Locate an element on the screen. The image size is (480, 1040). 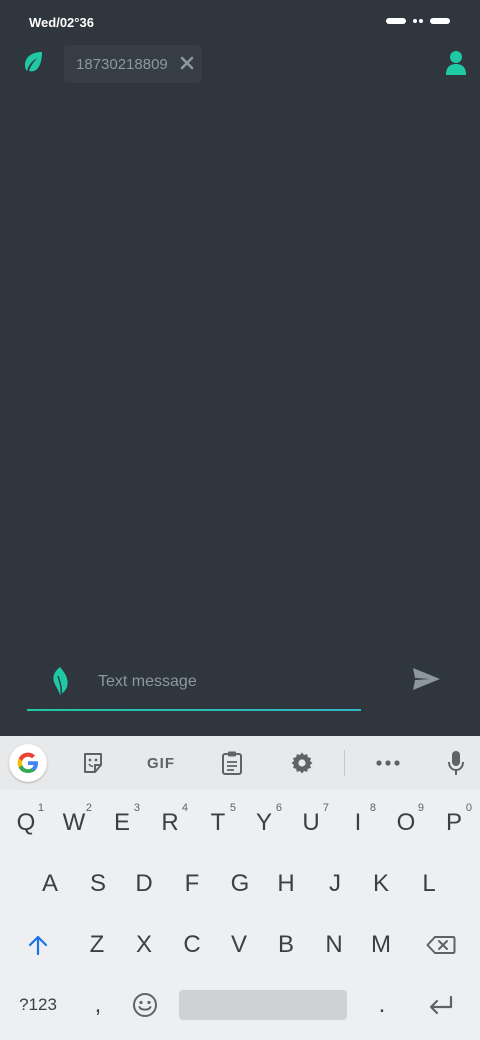
shift-key is located at coordinates (38, 945).